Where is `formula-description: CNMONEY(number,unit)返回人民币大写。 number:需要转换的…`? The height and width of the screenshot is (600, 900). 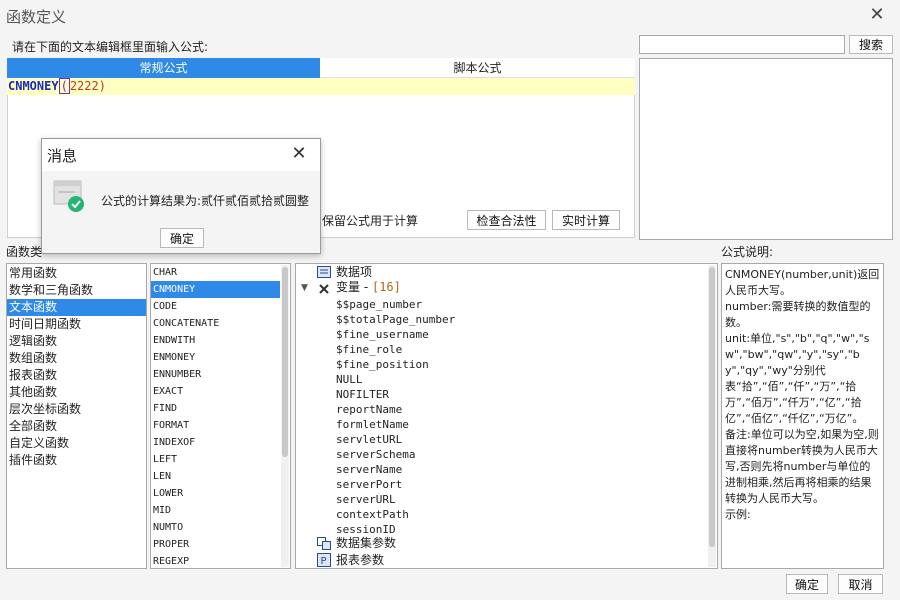
formula-description: CNMONEY(number,unit)返回人民币大写。 number:需要转换的… is located at coordinates (802, 416).